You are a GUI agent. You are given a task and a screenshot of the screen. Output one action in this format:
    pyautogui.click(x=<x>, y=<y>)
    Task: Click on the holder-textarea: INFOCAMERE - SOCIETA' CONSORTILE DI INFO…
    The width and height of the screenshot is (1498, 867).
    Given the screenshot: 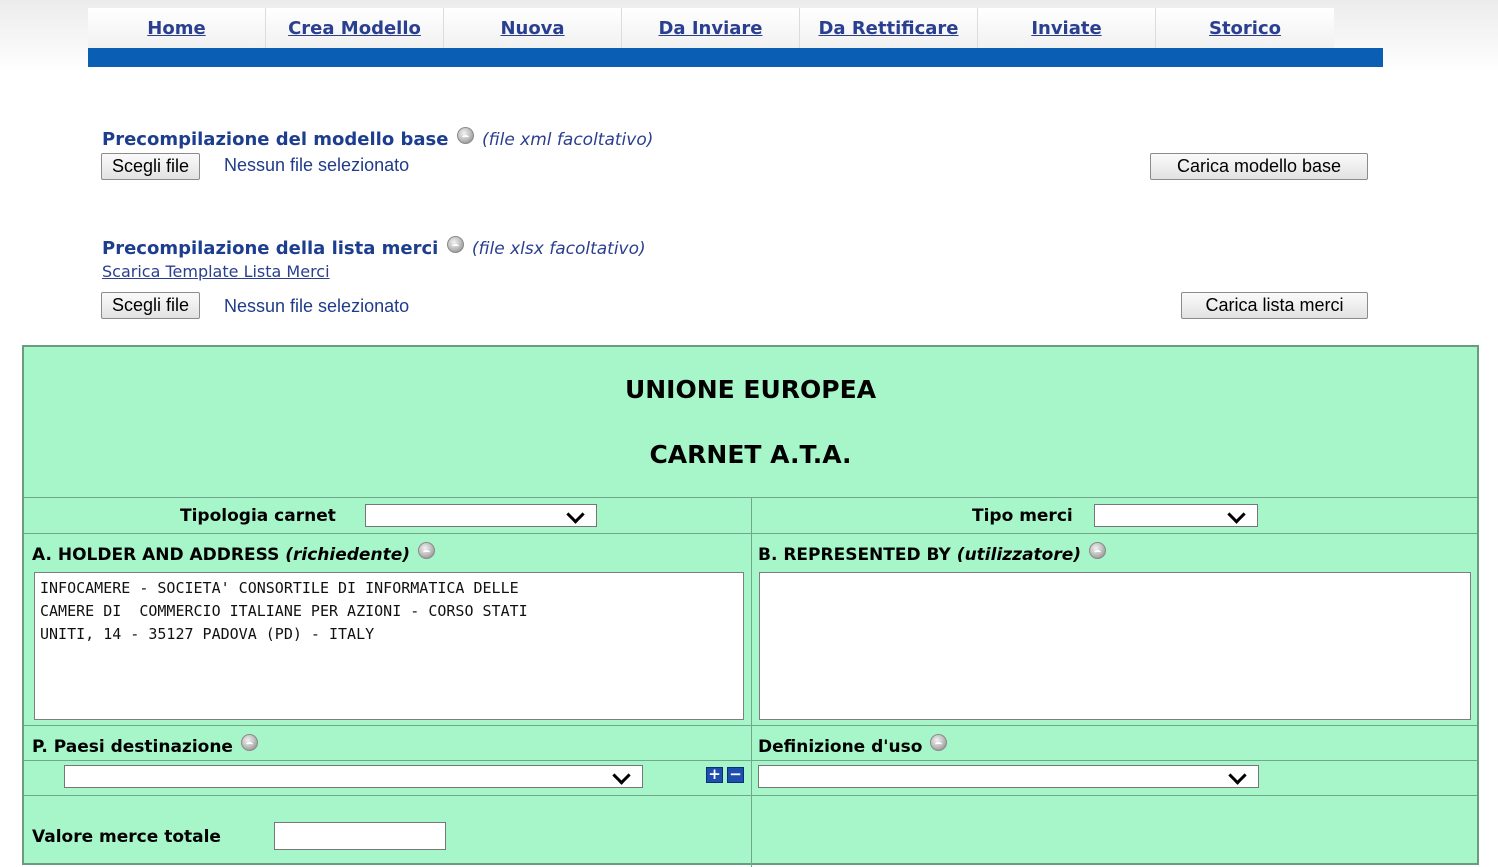 What is the action you would take?
    pyautogui.click(x=389, y=646)
    